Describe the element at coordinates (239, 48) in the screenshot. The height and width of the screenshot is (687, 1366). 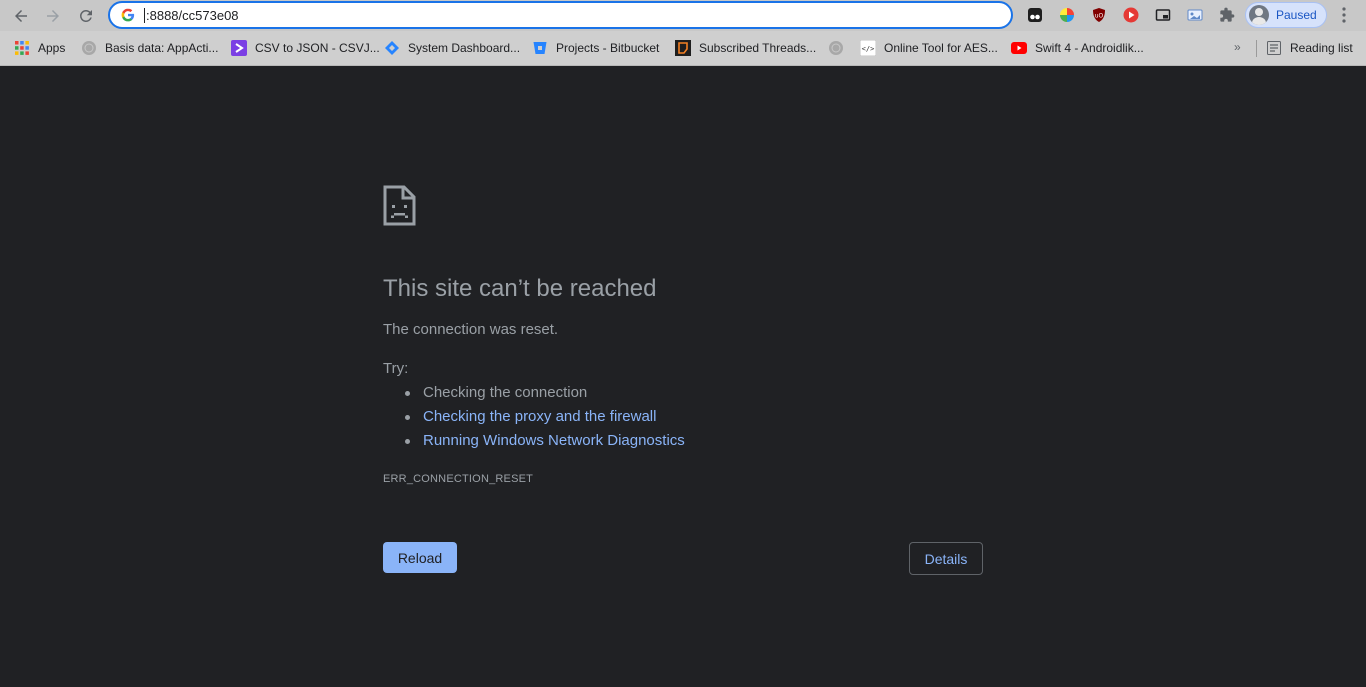
I see `csvjson-icon` at that location.